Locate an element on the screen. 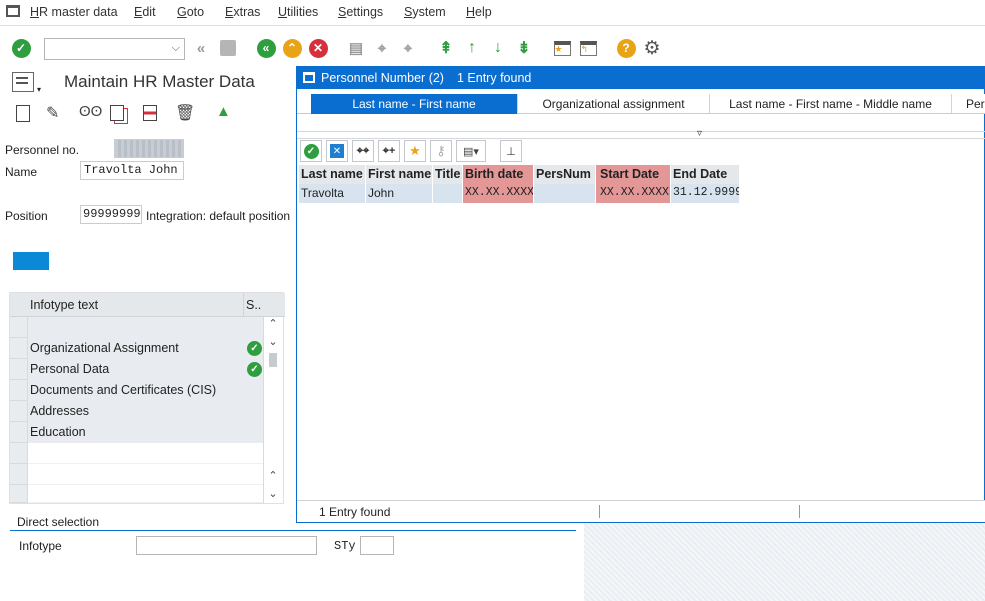  menu-extras: Extras is located at coordinates (242, 12).